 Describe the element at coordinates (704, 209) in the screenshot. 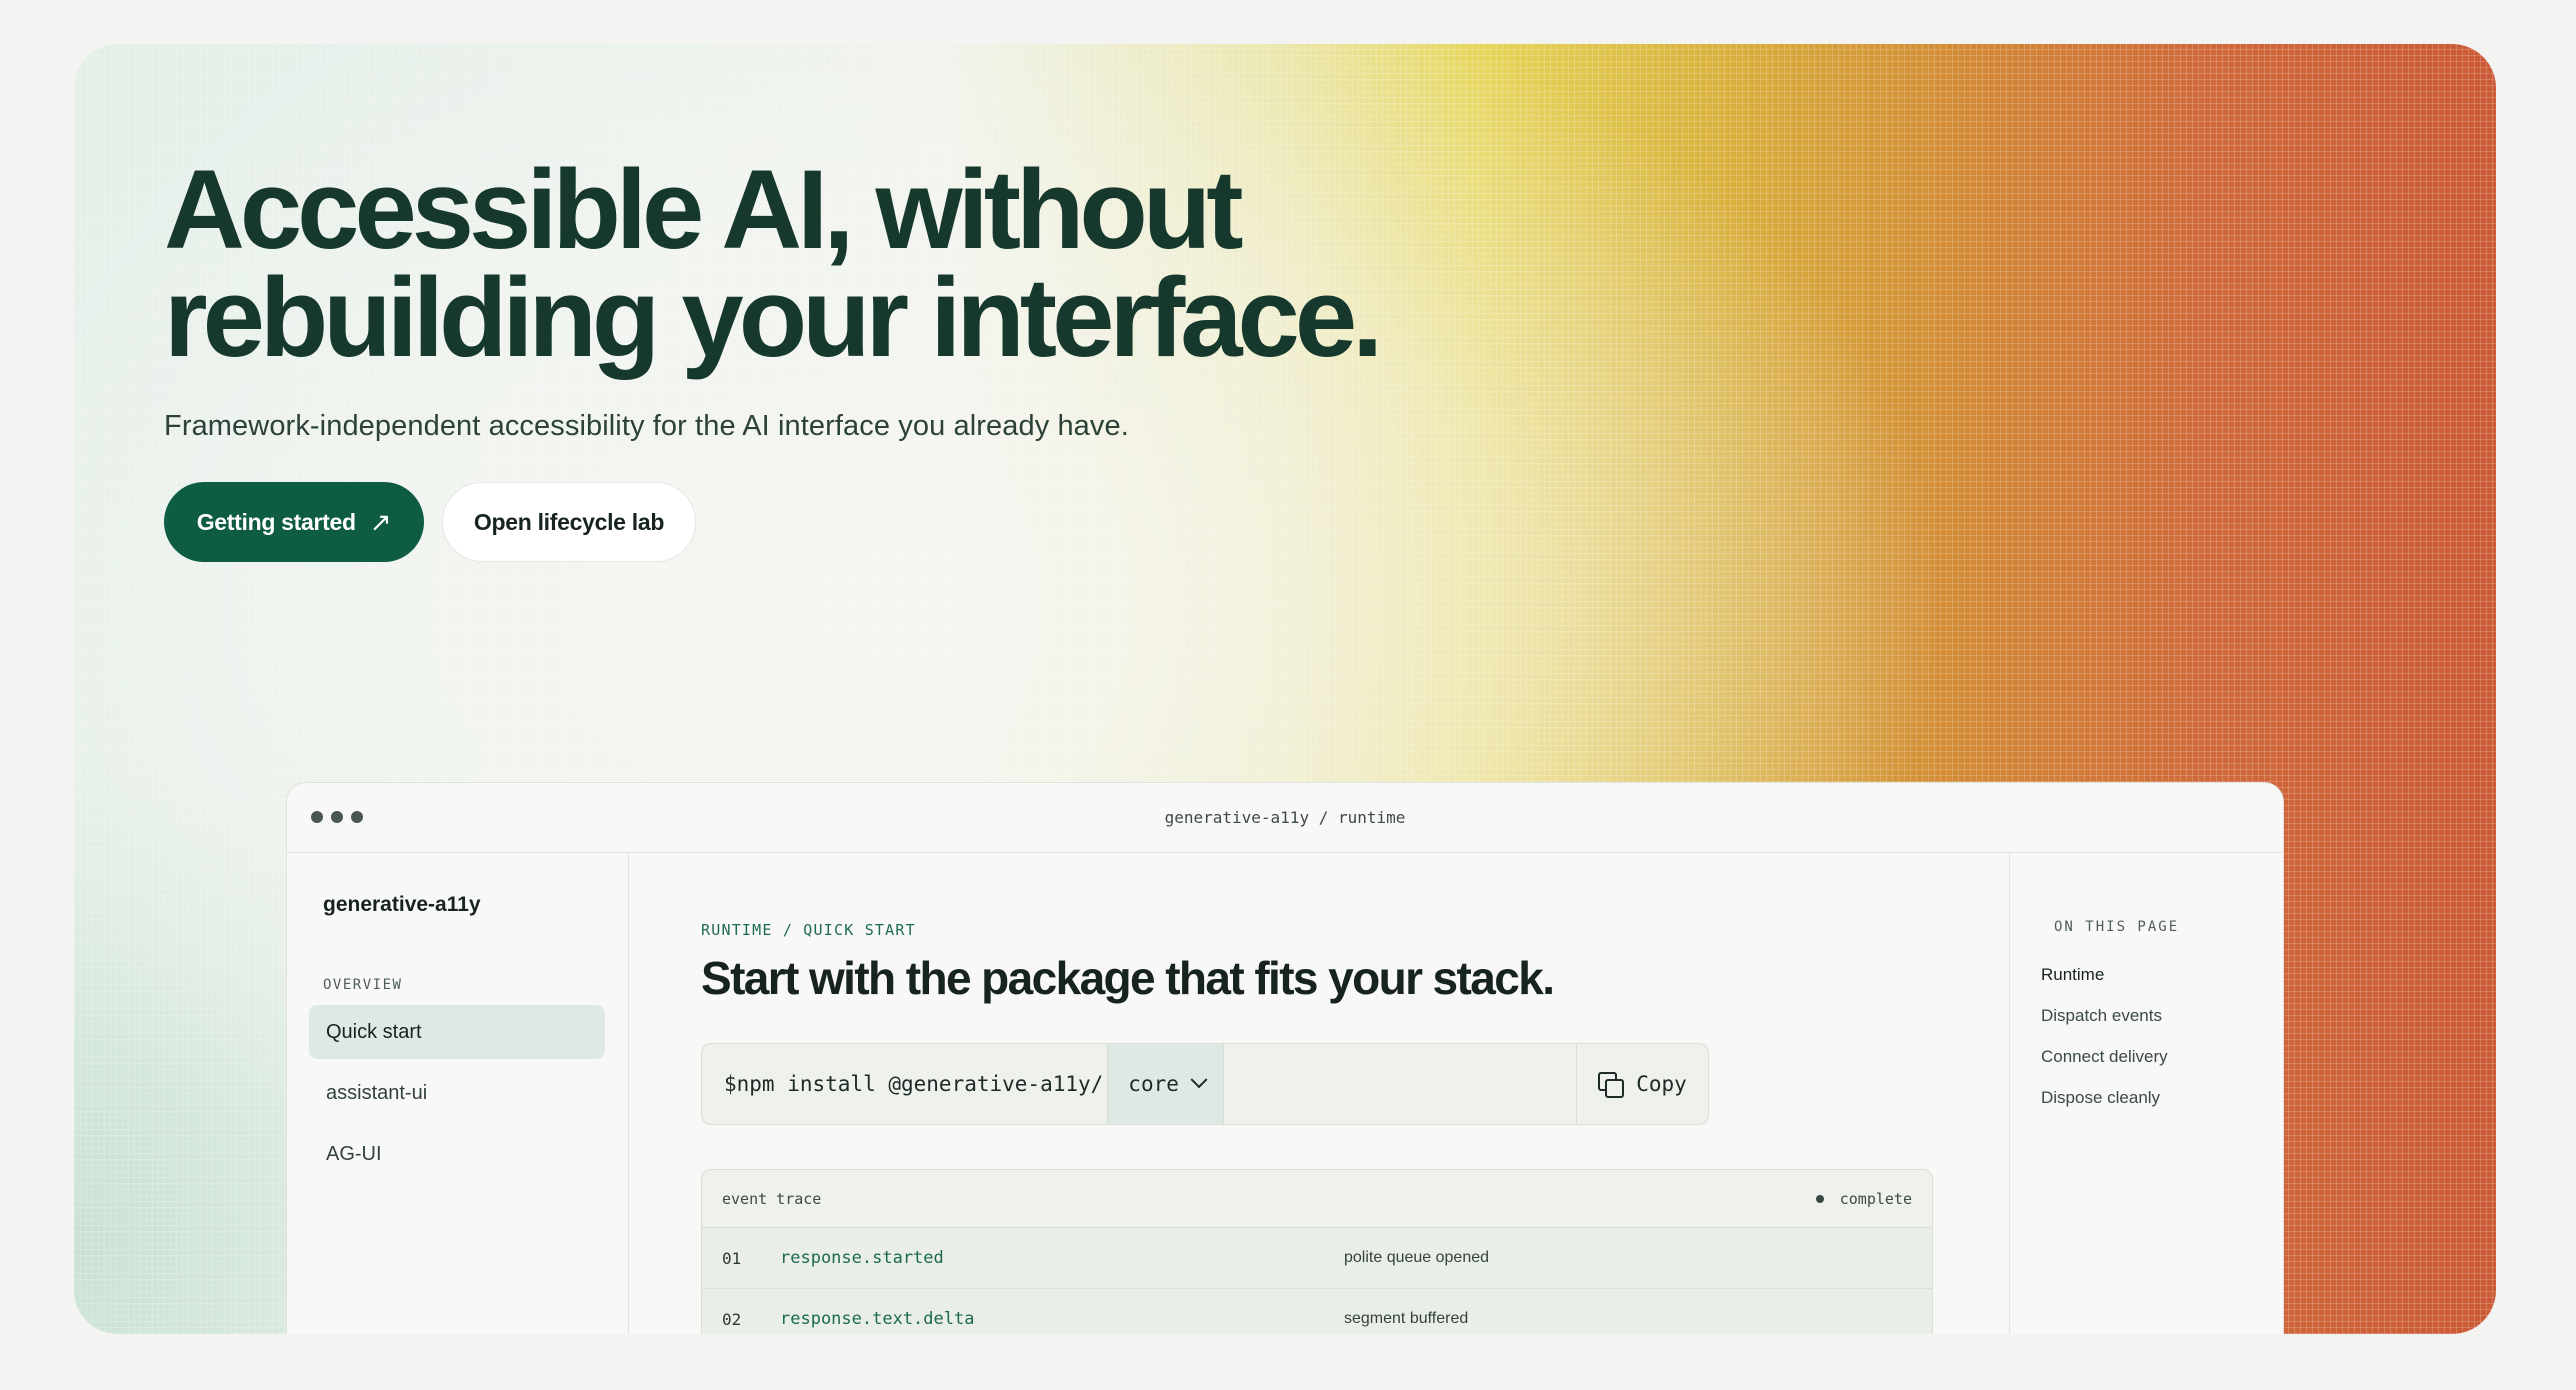

I see `headline-line-1: Accessible AI, without` at that location.